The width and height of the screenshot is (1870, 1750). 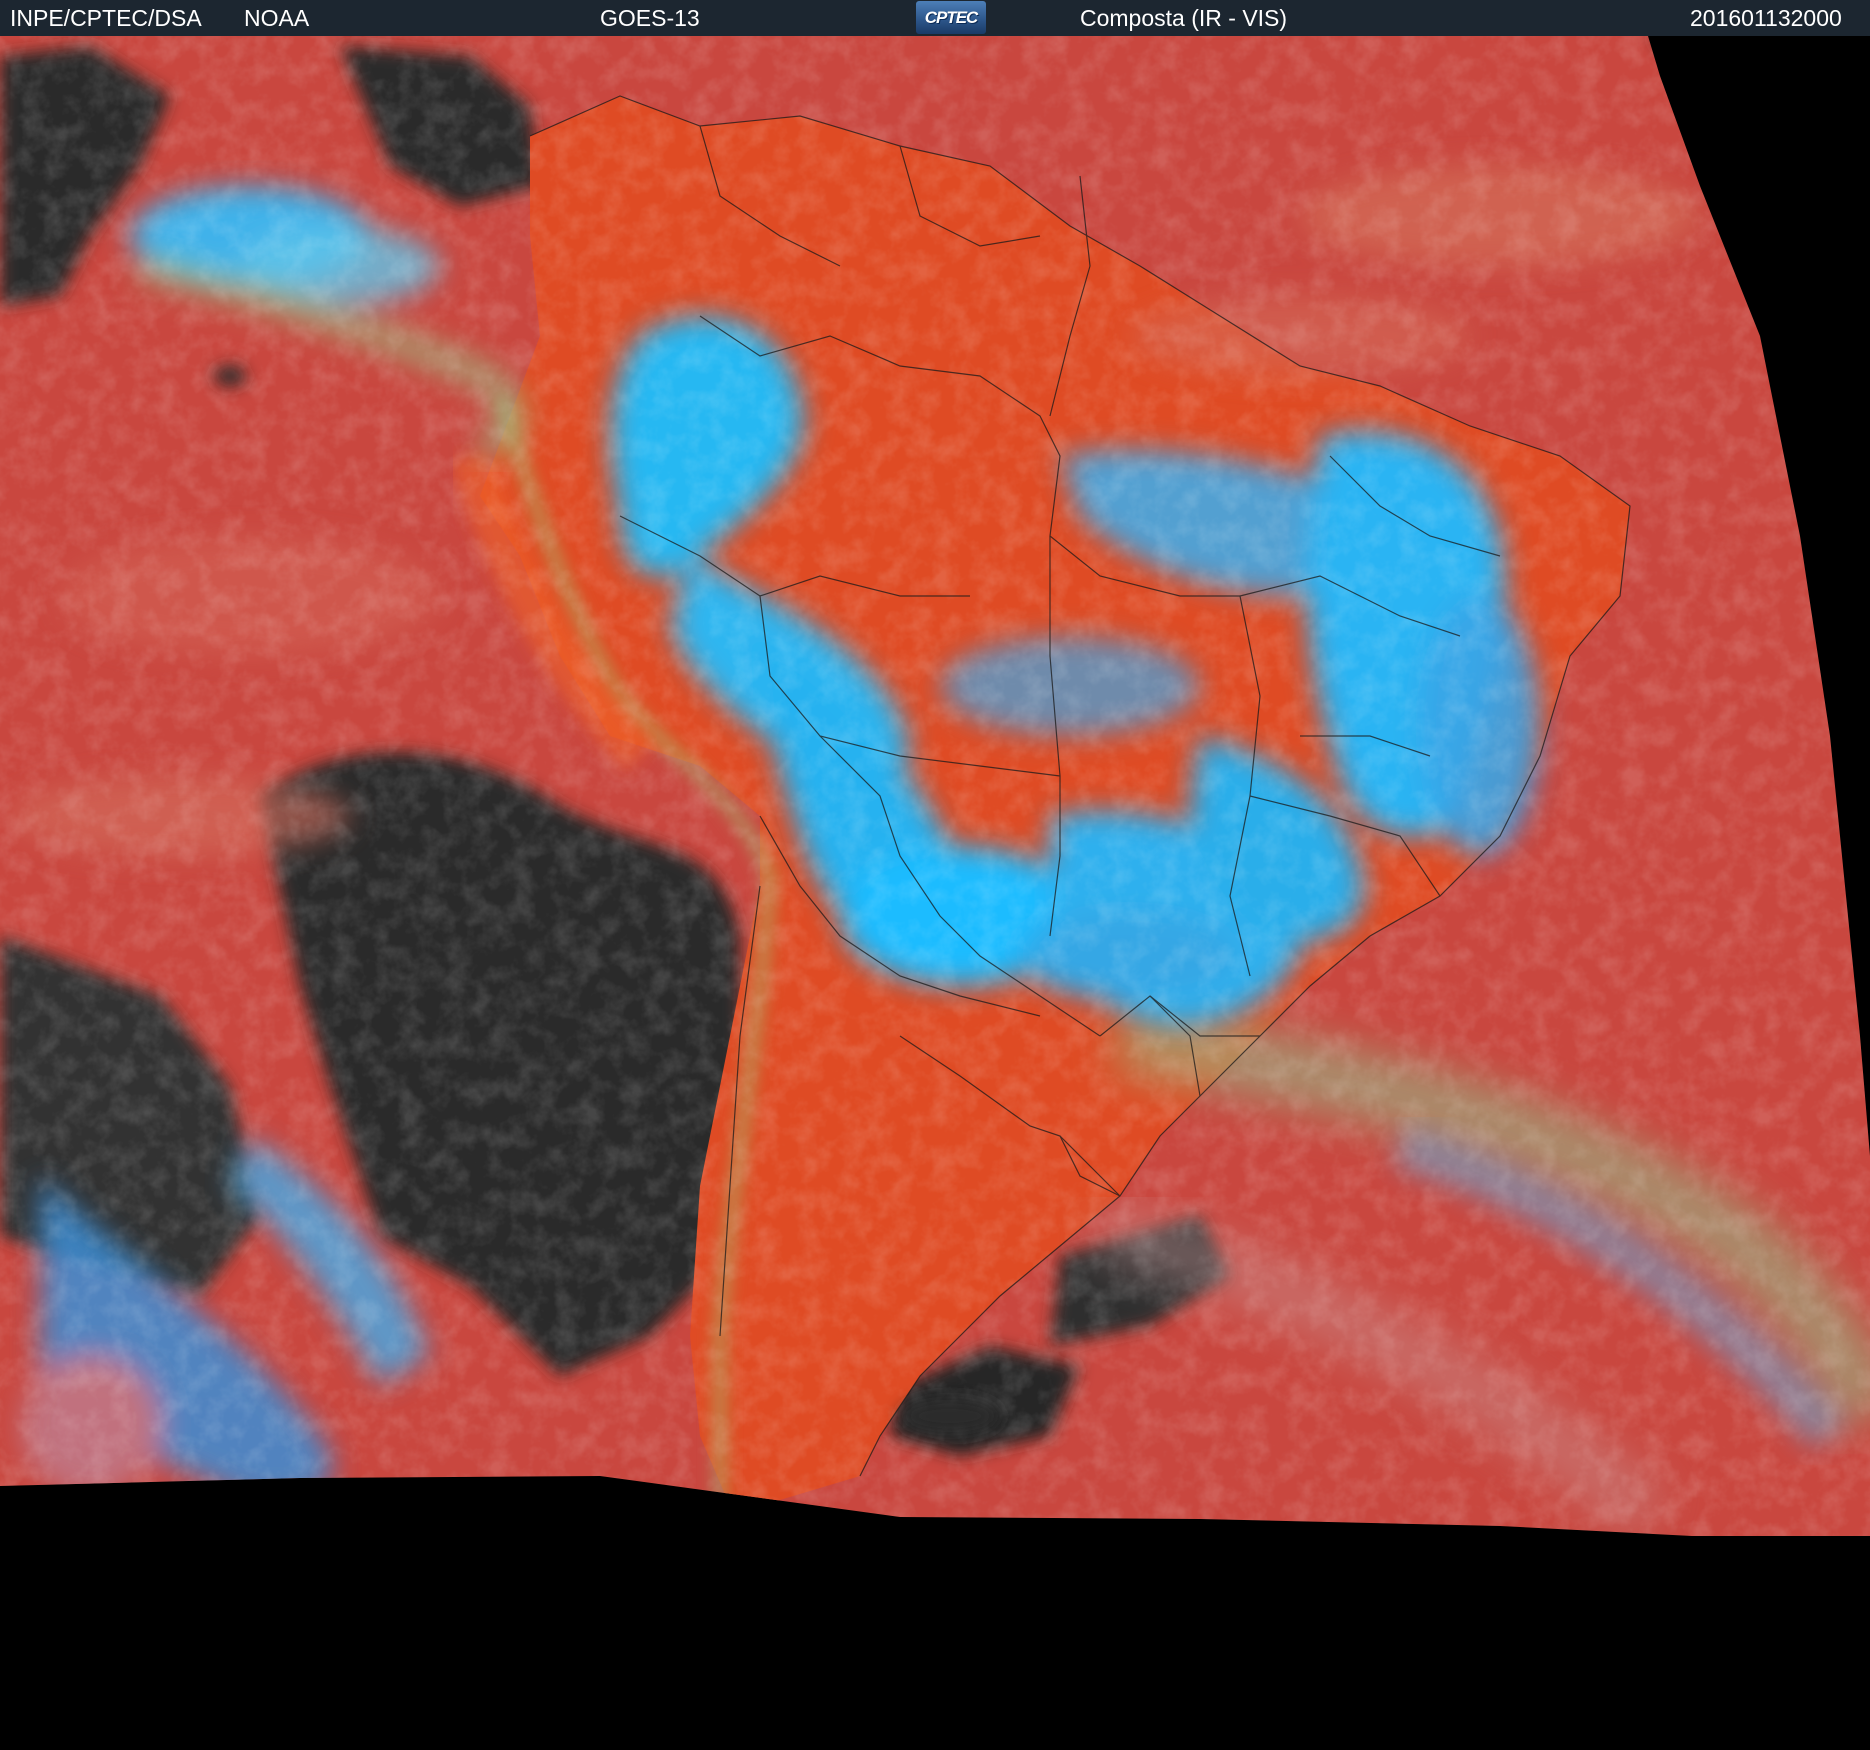 I want to click on product-label: Composta (IR - VIS), so click(x=1184, y=18).